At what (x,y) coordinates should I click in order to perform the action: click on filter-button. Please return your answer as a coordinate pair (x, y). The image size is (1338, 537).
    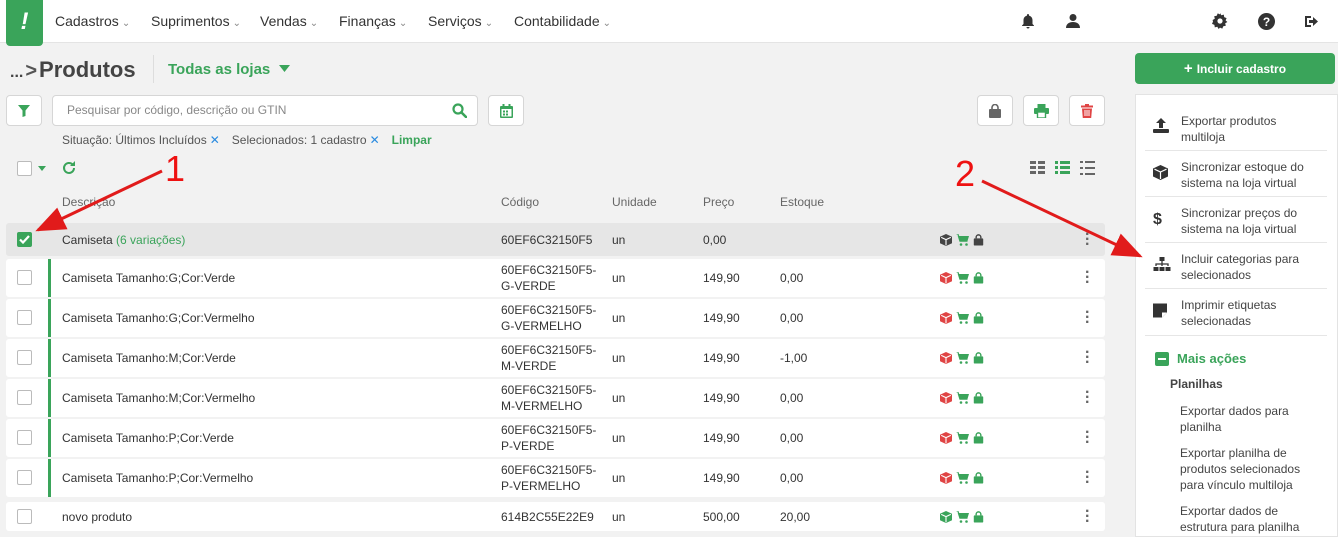
    Looking at the image, I should click on (24, 110).